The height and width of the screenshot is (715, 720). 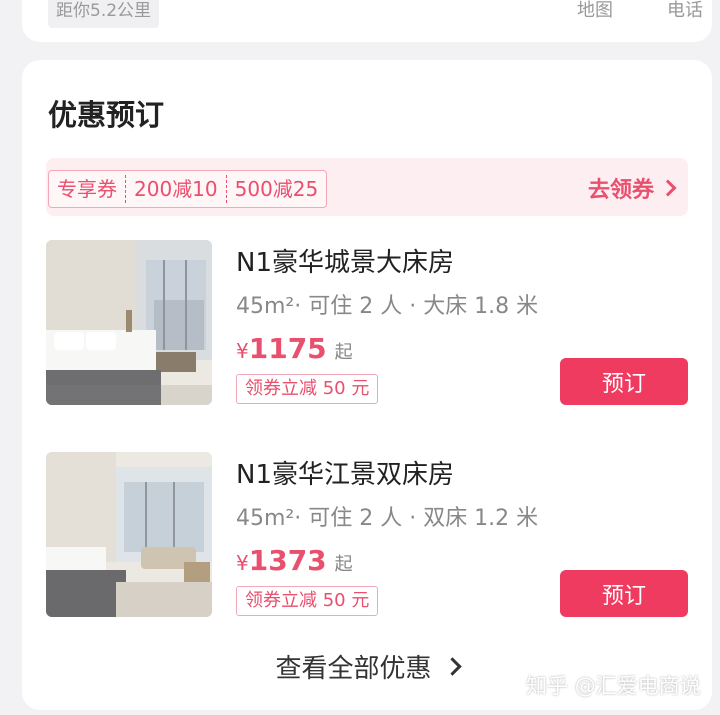 I want to click on coupon-tags: 专享券 200减10 500减25, so click(x=188, y=189).